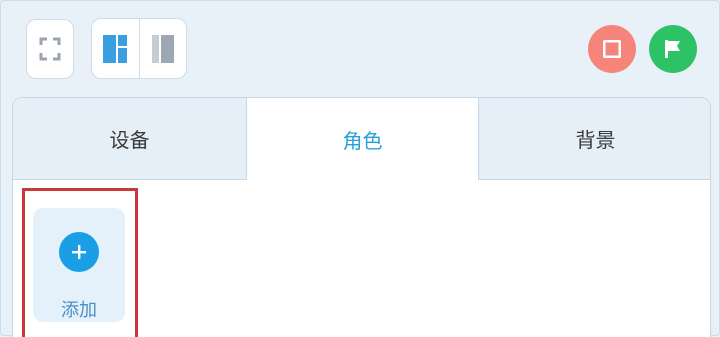 This screenshot has width=720, height=337. I want to click on tab-devices-label: 设备, so click(129, 140).